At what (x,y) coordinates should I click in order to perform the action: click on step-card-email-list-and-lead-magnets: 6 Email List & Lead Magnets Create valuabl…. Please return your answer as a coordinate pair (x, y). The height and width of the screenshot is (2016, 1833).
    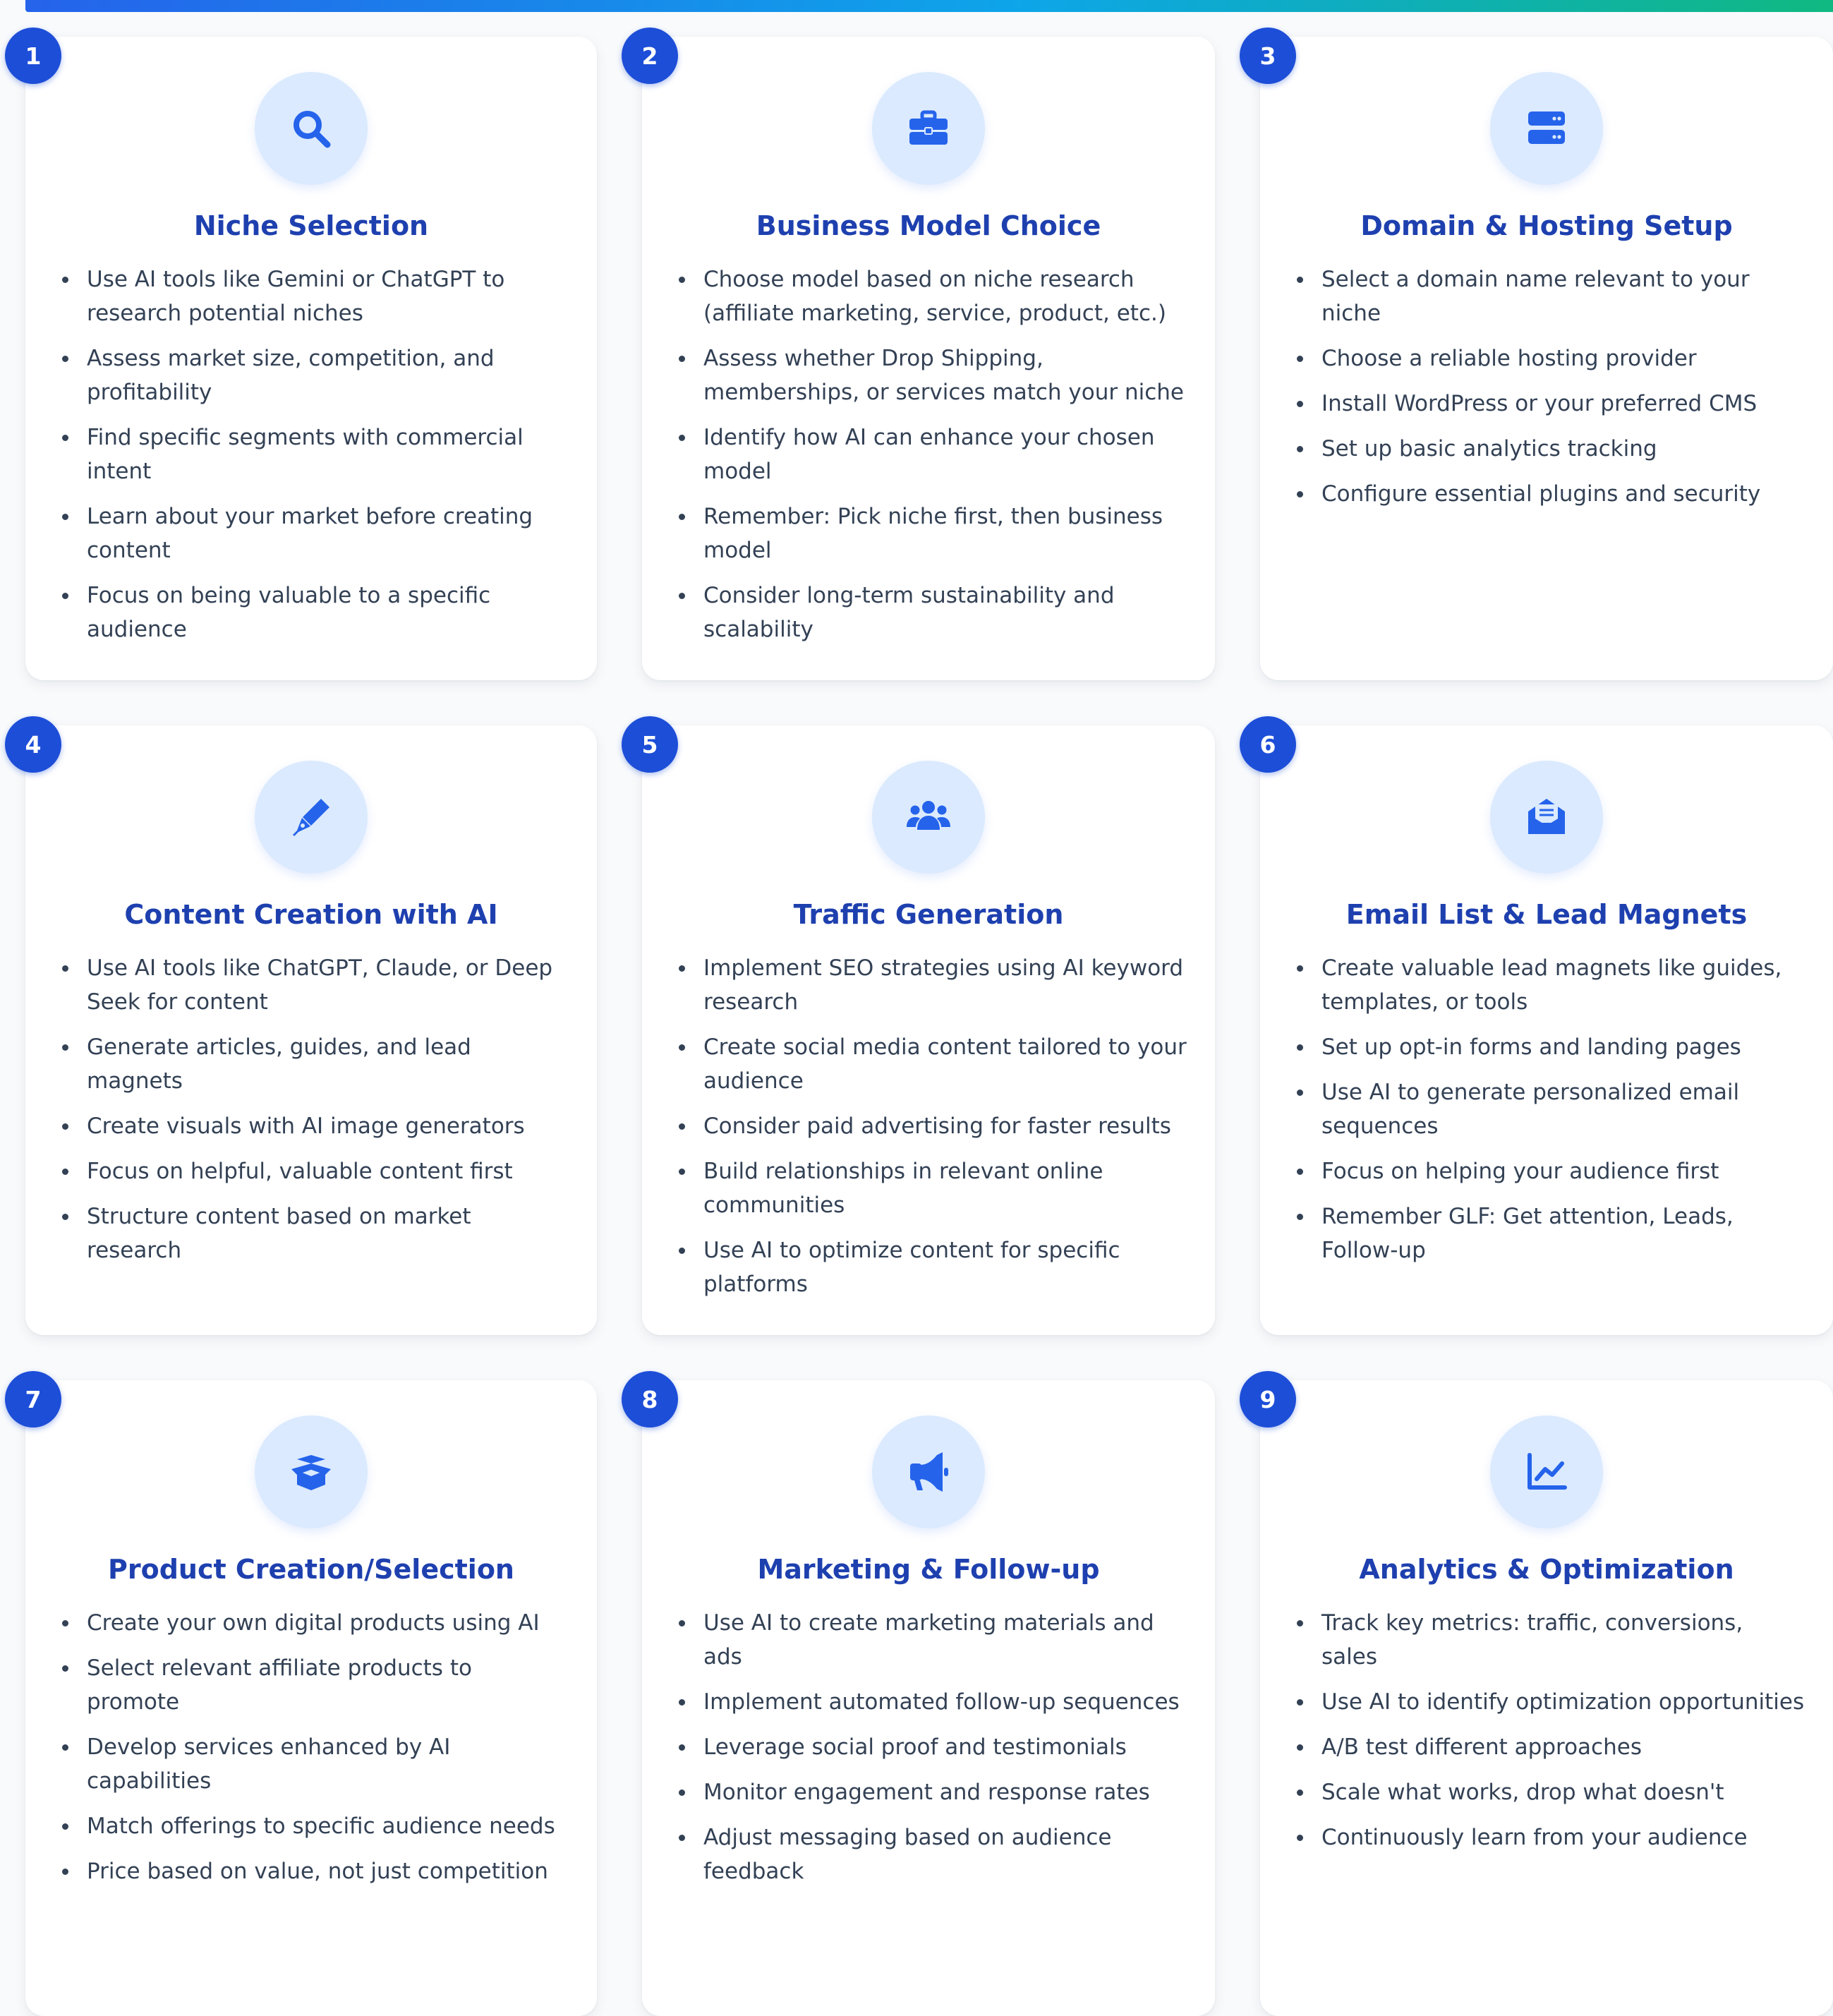
    Looking at the image, I should click on (1536, 1025).